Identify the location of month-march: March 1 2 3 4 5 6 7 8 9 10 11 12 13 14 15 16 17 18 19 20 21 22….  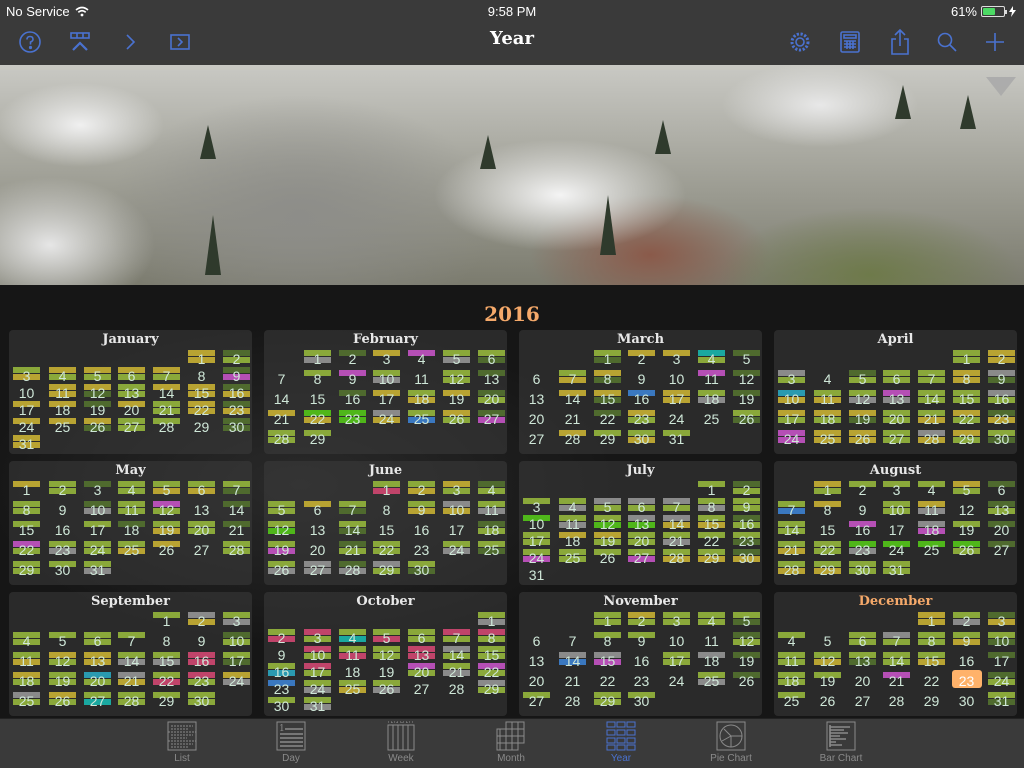
(640, 392).